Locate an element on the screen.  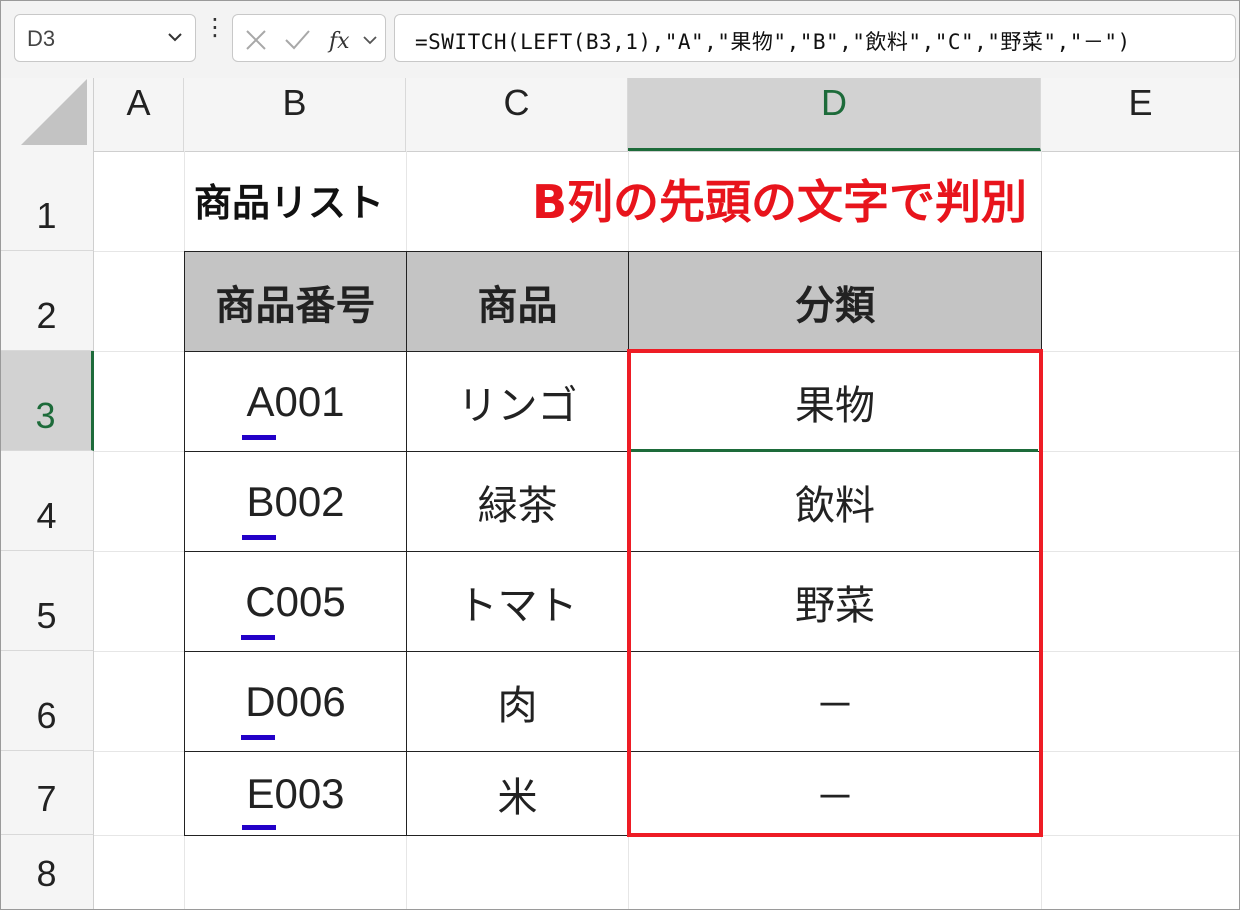
table-cell-category: 飲料 is located at coordinates (835, 501).